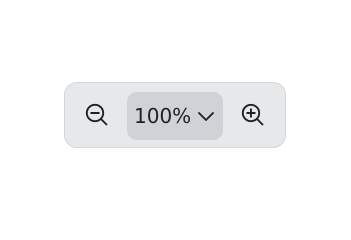 The width and height of the screenshot is (351, 240). I want to click on zoom-out-icon, so click(96, 114).